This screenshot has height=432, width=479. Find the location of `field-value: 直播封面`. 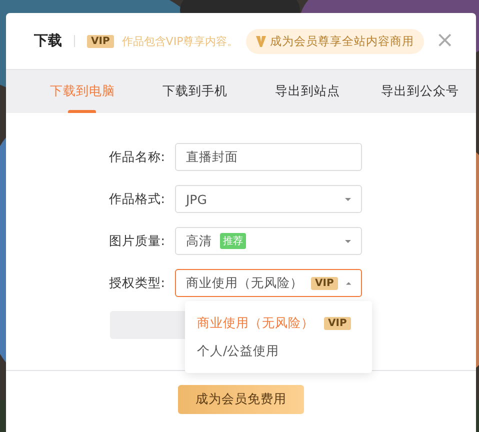

field-value: 直播封面 is located at coordinates (212, 157).